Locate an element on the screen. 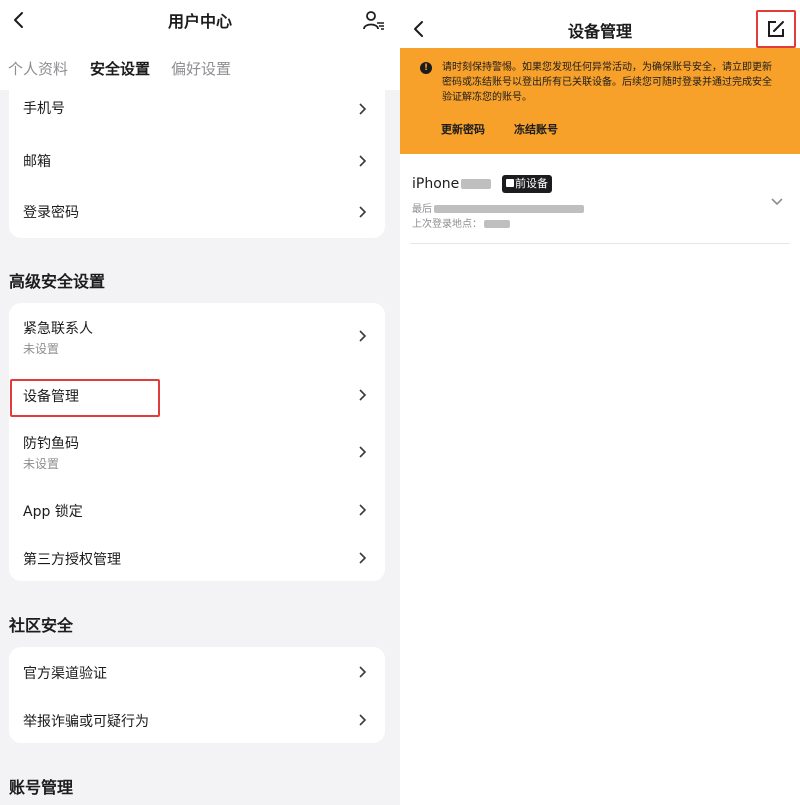  emergency-contact-status: 未设置 is located at coordinates (41, 349).